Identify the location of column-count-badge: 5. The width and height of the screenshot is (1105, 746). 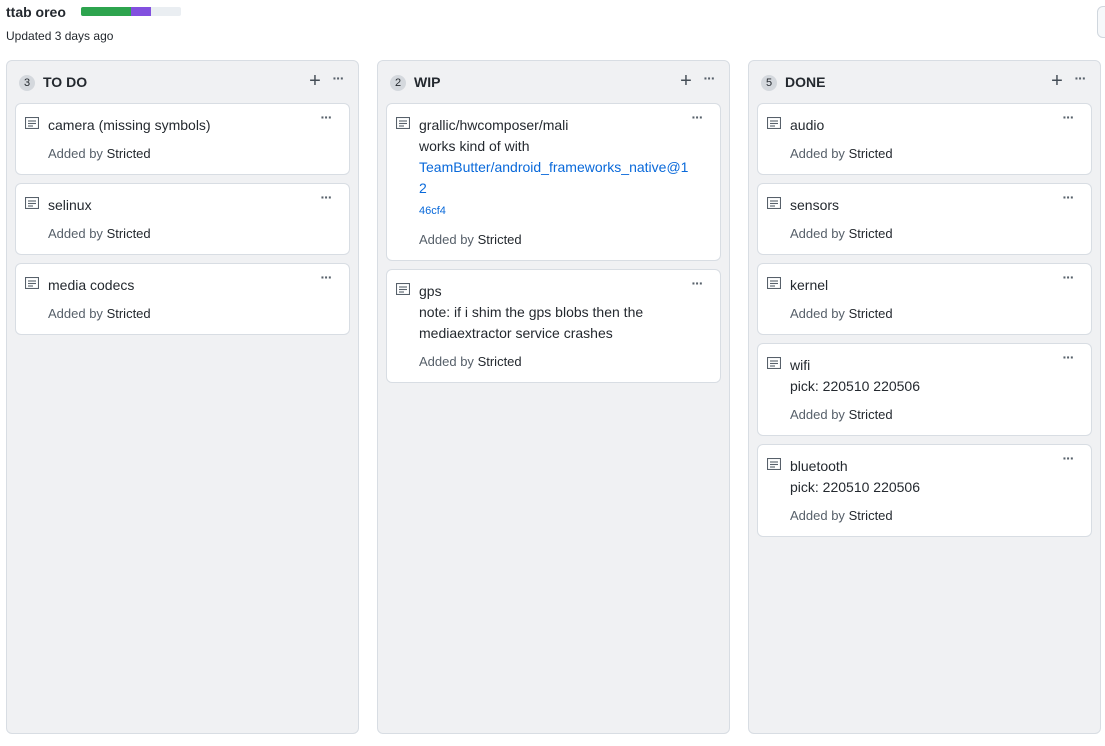
(769, 83).